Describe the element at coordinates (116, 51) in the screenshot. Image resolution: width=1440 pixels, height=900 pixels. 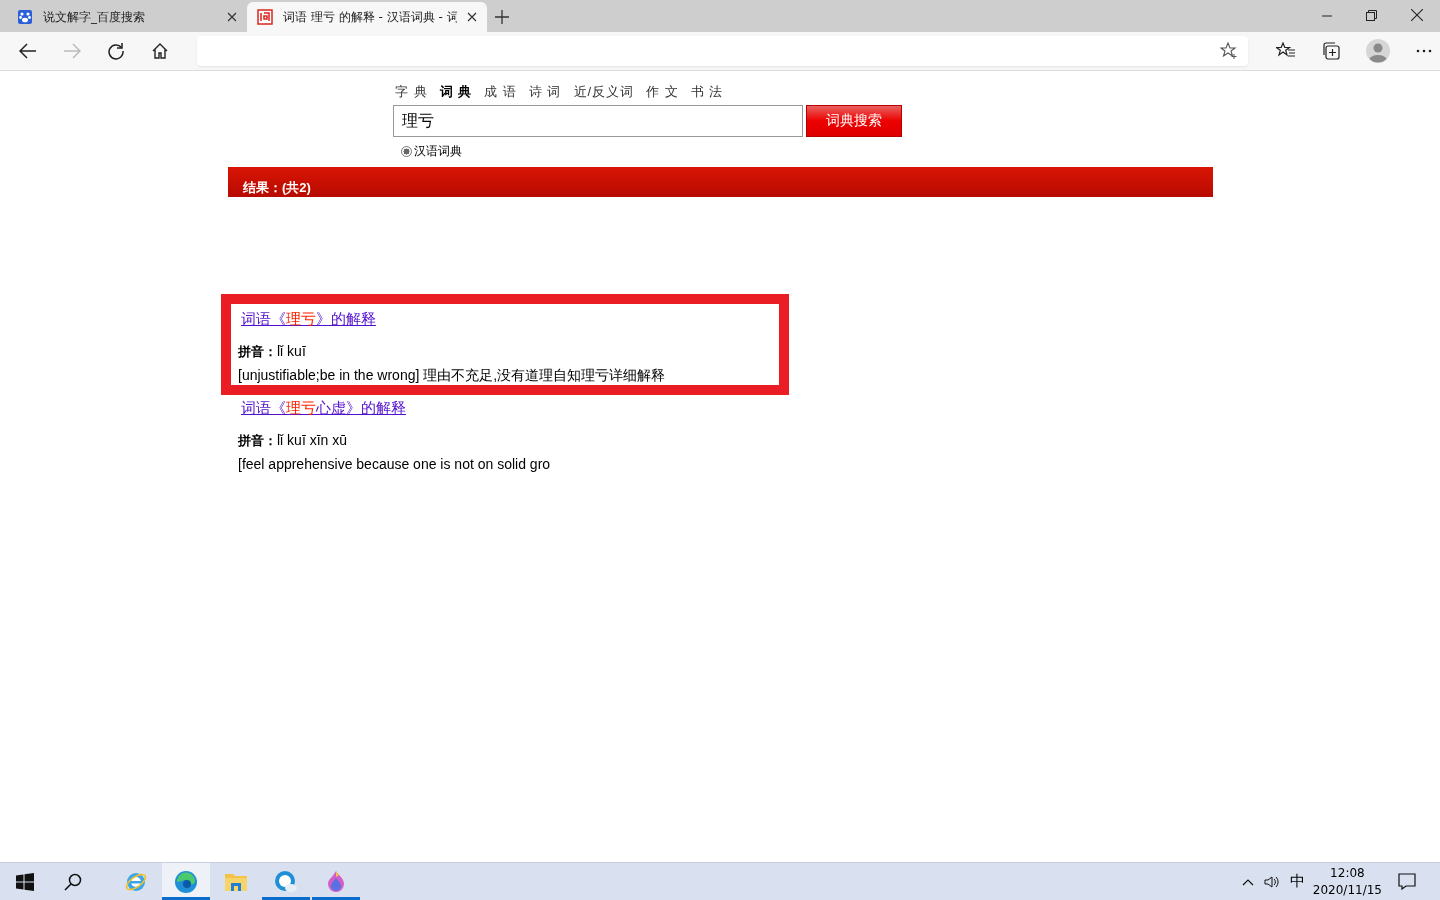
I see `refresh-icon` at that location.